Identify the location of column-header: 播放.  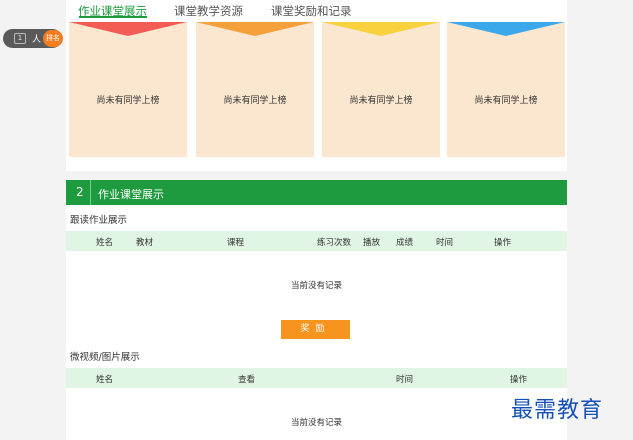
(372, 243).